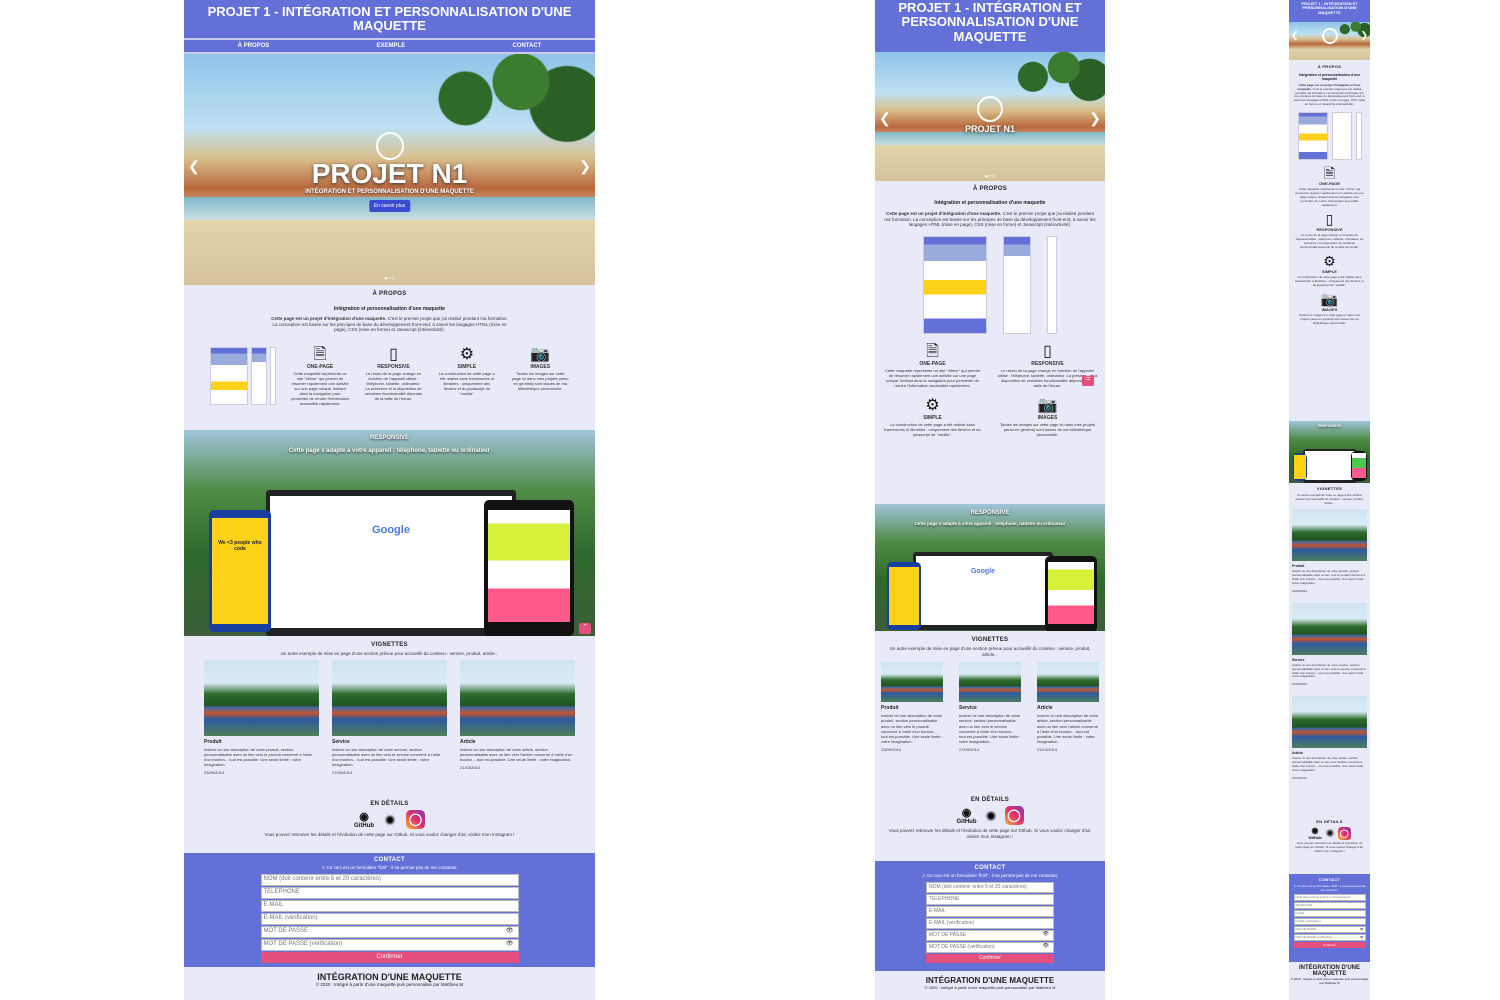 The width and height of the screenshot is (1500, 1000). I want to click on file-icon: 🗎, so click(932, 351).